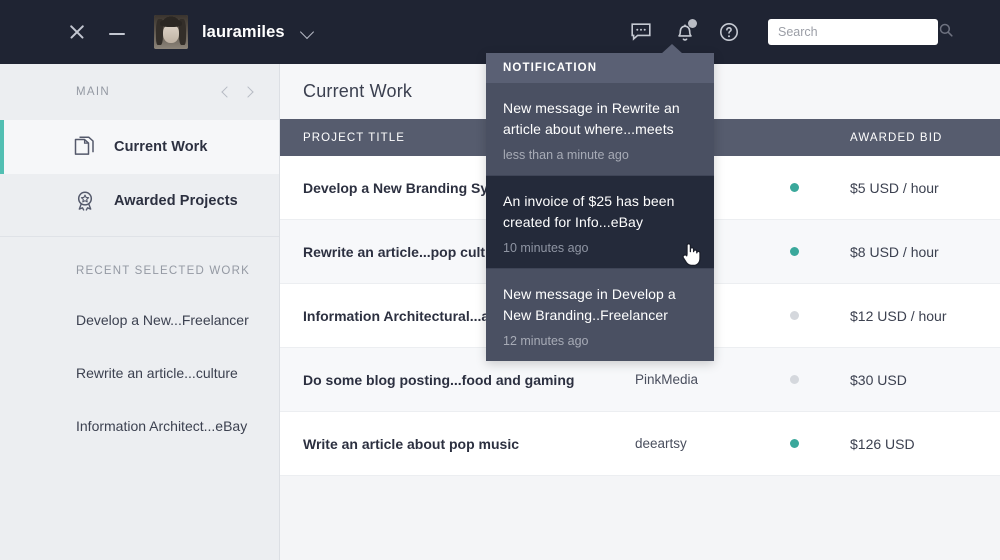 The width and height of the screenshot is (1000, 560). I want to click on search-input, so click(858, 32).